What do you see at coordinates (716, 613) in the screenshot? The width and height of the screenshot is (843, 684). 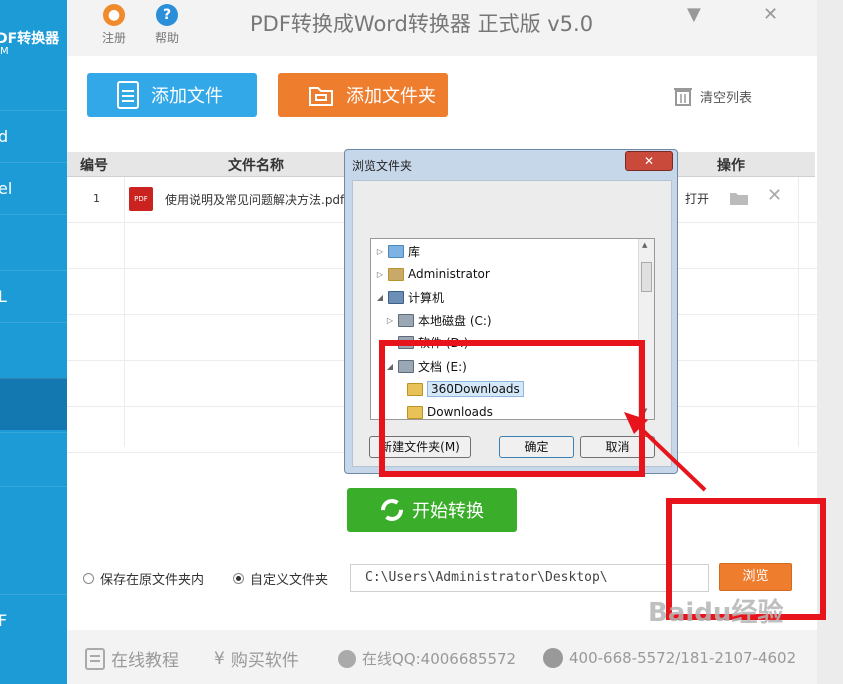 I see `watermark: Baidu经验` at bounding box center [716, 613].